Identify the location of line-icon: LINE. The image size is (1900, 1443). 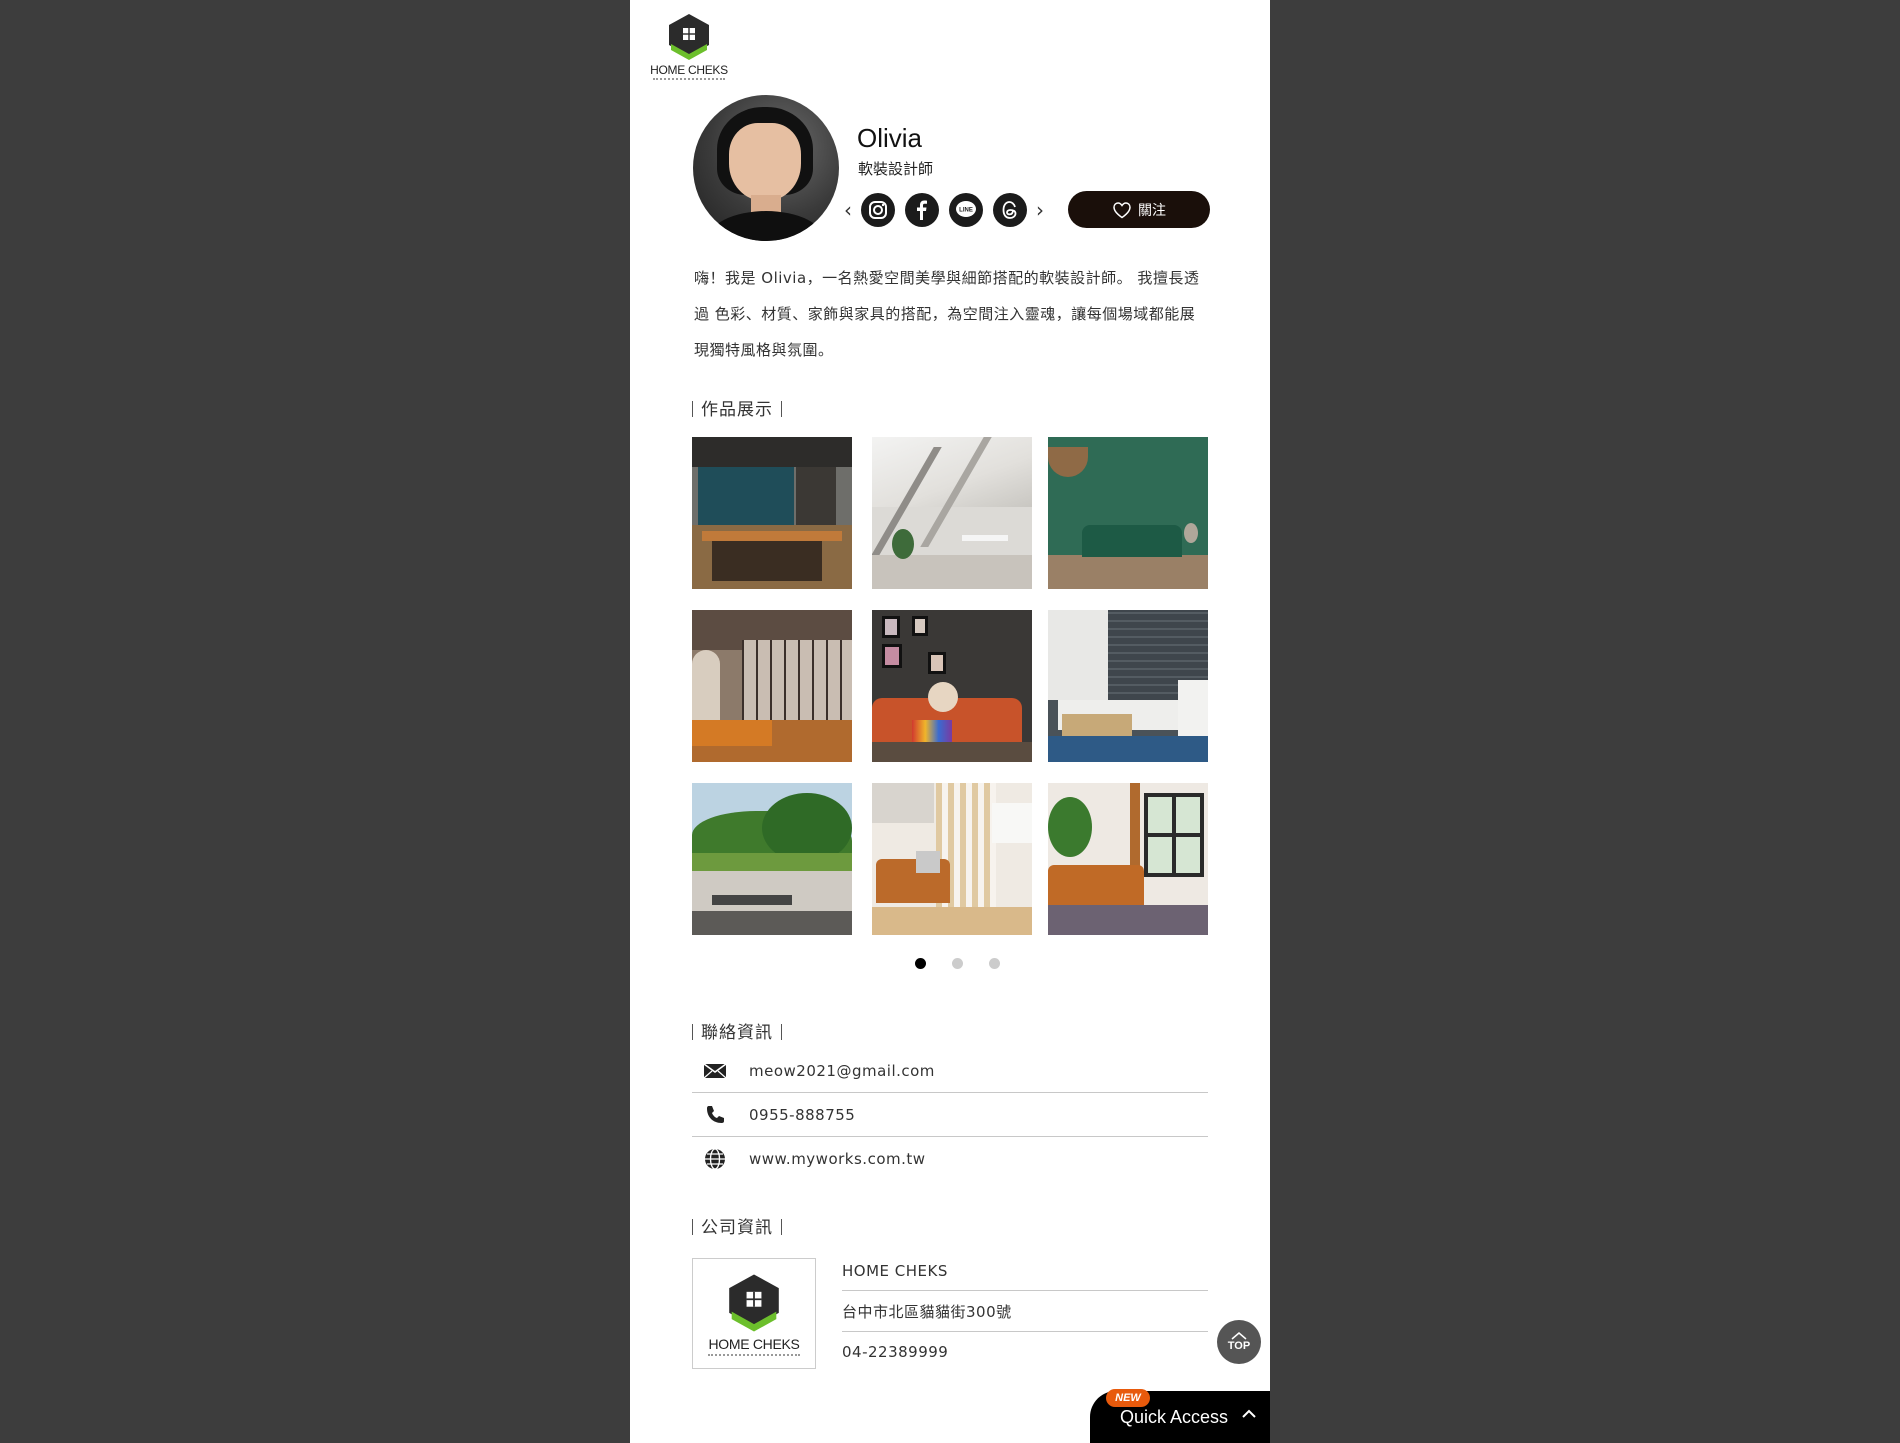
(966, 210).